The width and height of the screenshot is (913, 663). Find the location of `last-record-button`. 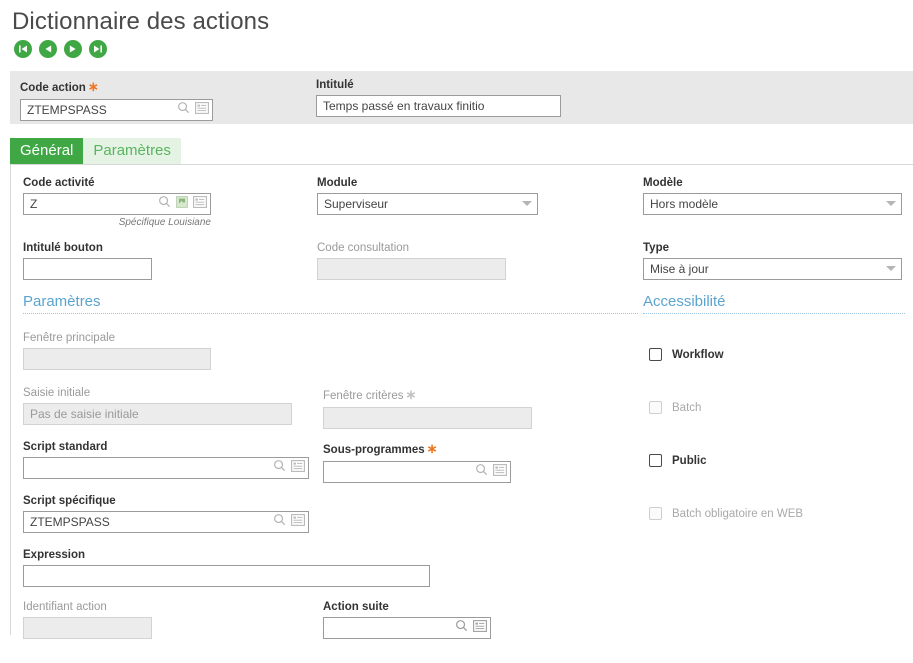

last-record-button is located at coordinates (98, 49).